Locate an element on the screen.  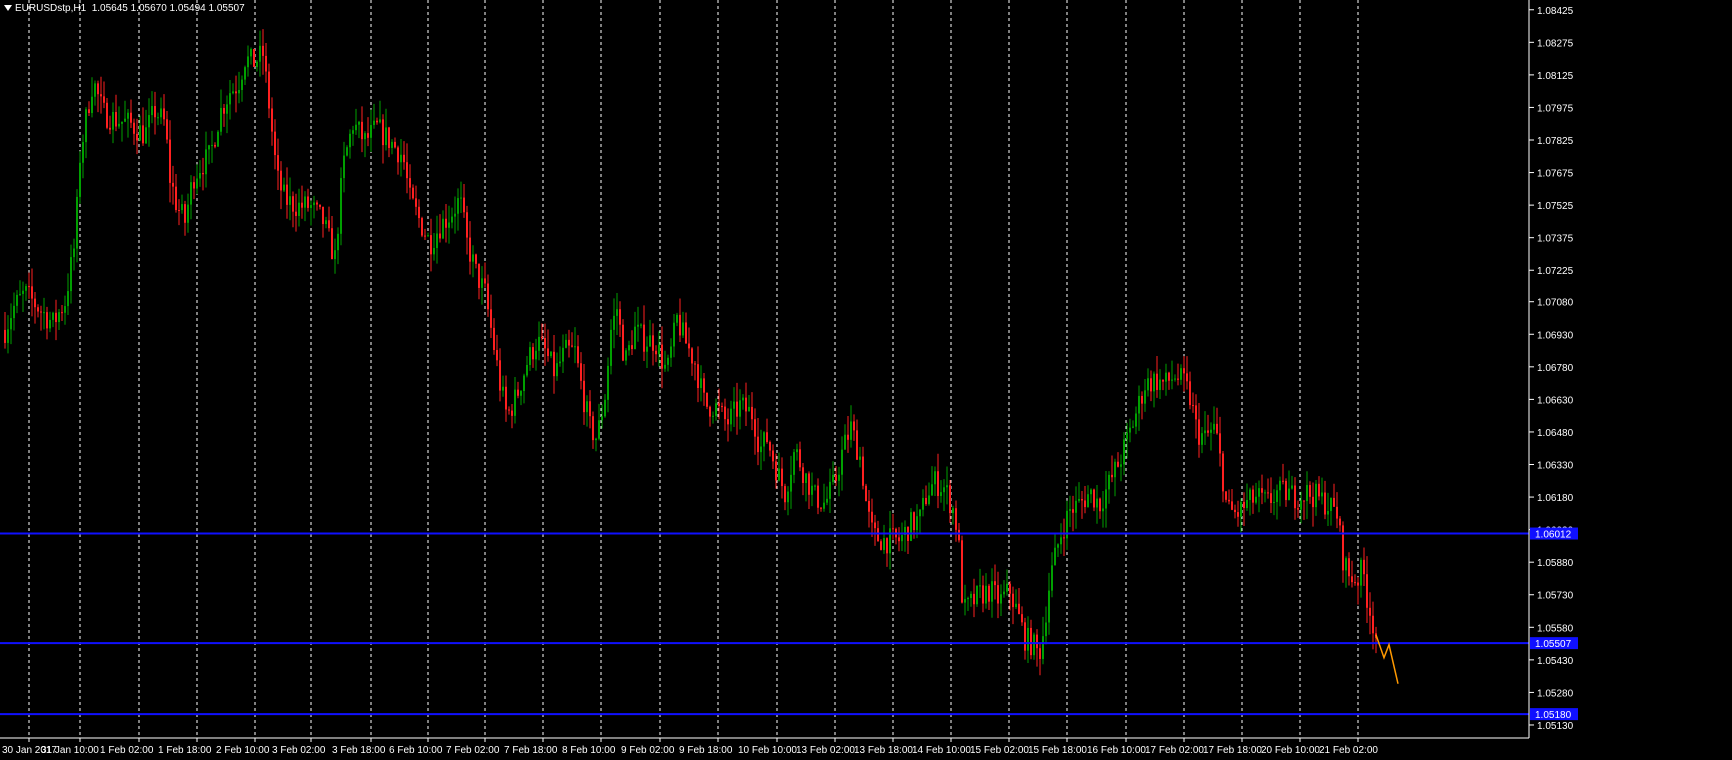
price-tick-label: 1.07375 is located at coordinates (1555, 239).